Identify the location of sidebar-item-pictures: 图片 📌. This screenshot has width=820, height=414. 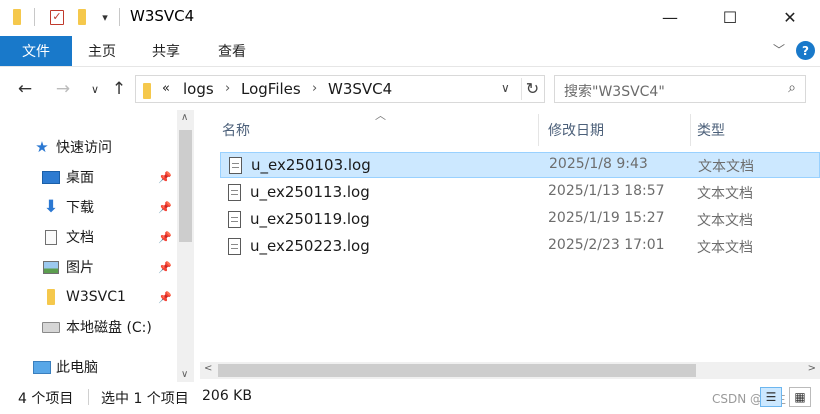
(89, 267).